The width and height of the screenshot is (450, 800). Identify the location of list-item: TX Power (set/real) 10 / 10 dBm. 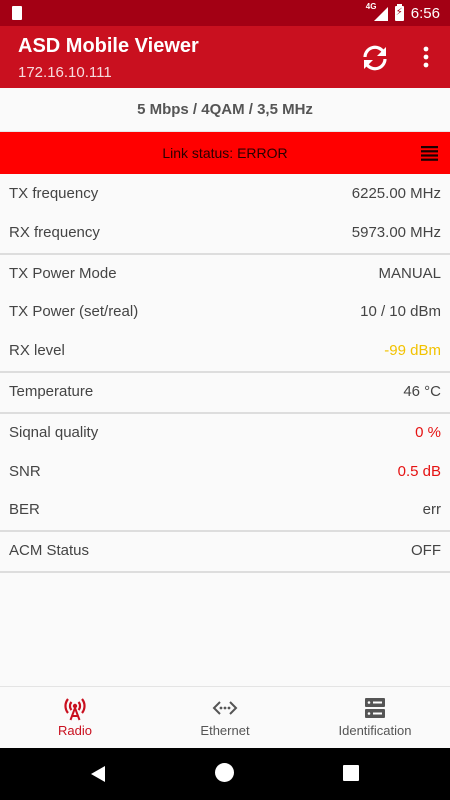
(225, 312).